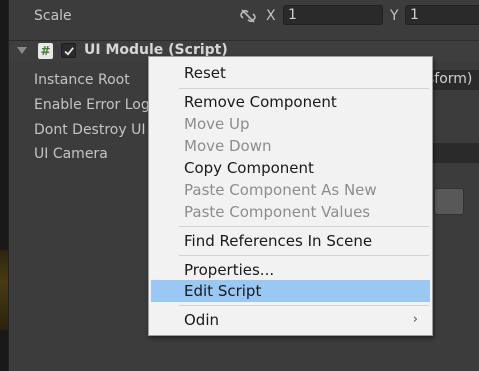  Describe the element at coordinates (82, 80) in the screenshot. I see `field-label-instance-root: Instance Root` at that location.